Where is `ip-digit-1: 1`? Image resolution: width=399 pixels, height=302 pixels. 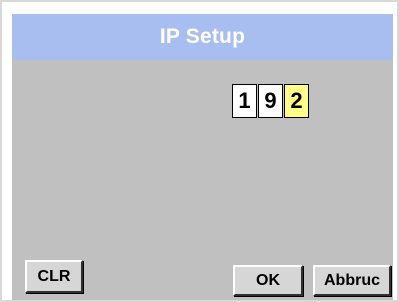 ip-digit-1: 1 is located at coordinates (244, 101).